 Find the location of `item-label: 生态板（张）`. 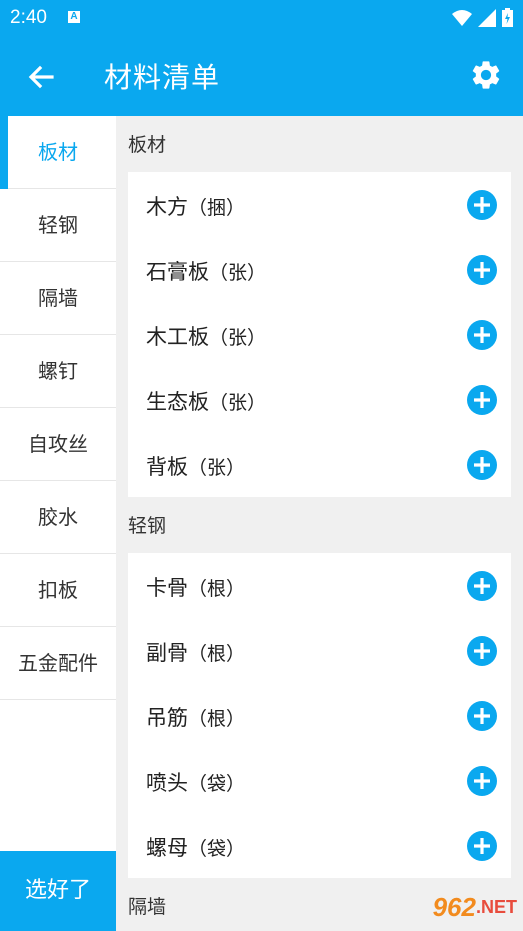

item-label: 生态板（张） is located at coordinates (206, 401).